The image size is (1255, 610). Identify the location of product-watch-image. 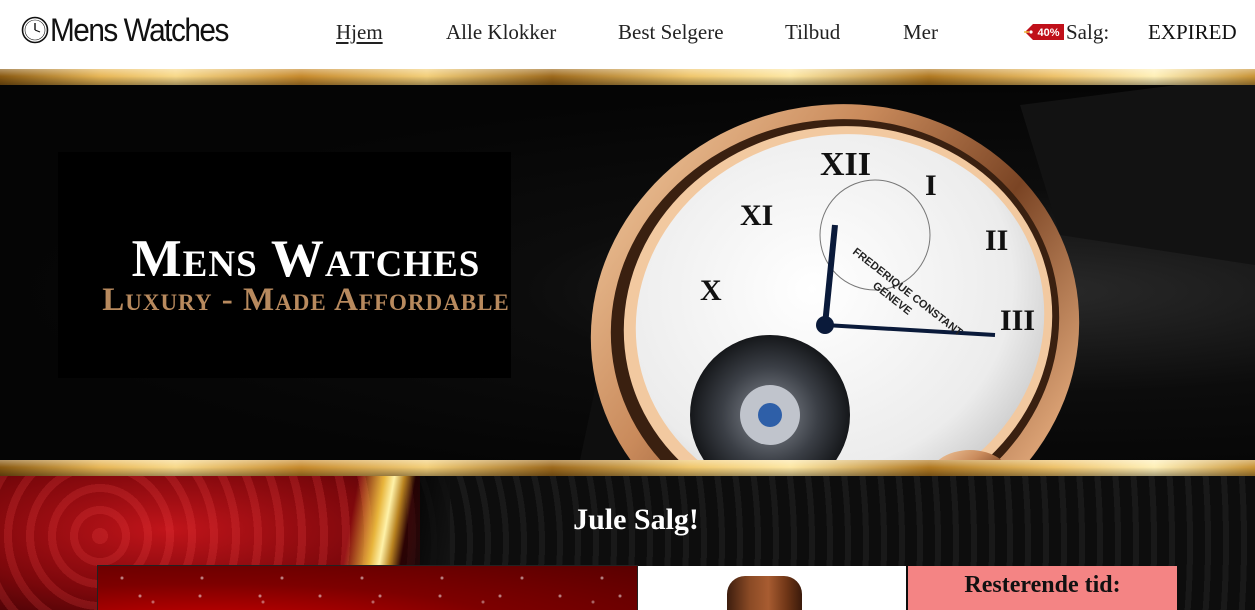
(764, 593).